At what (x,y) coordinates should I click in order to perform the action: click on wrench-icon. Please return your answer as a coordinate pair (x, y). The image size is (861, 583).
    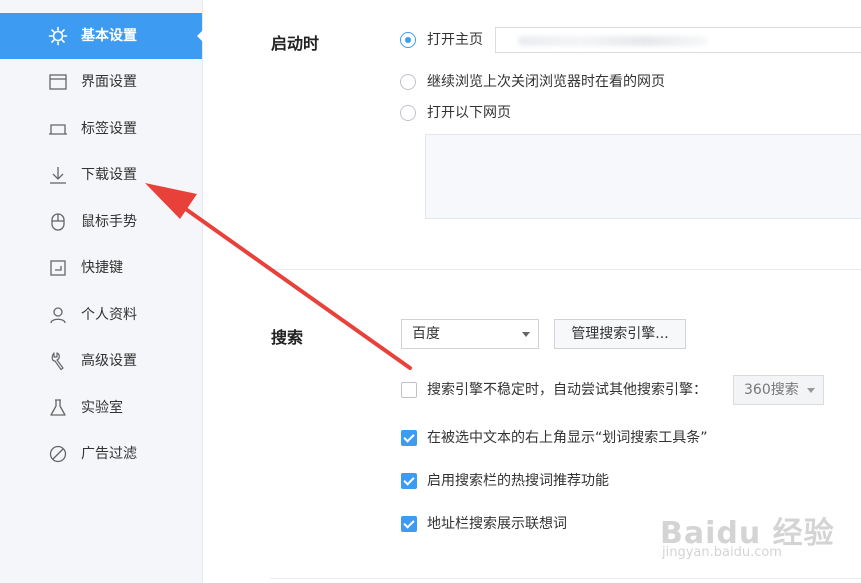
    Looking at the image, I should click on (57, 361).